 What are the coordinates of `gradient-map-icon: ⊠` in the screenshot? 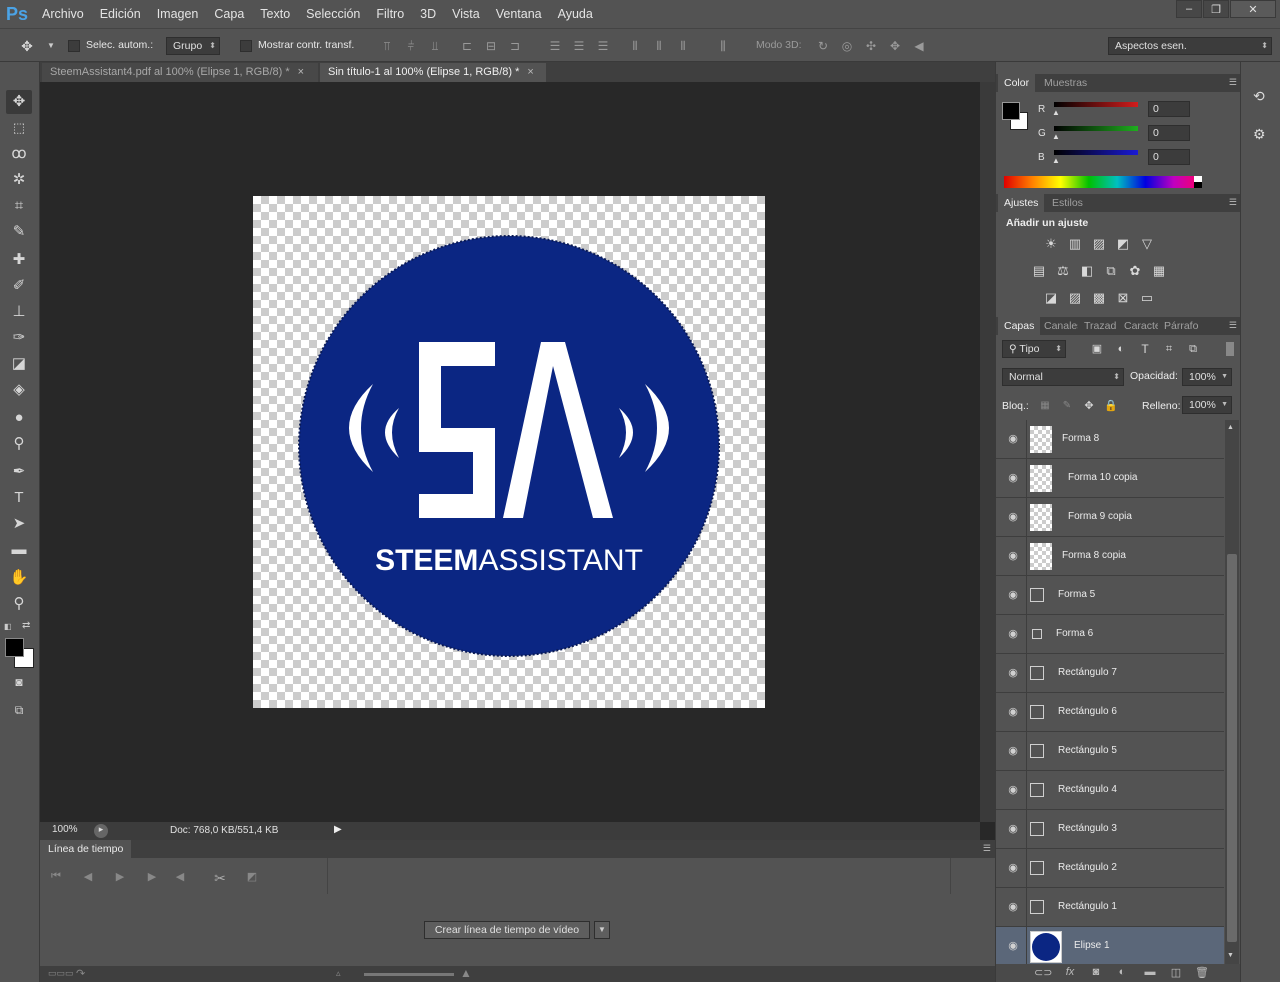 It's located at (1123, 298).